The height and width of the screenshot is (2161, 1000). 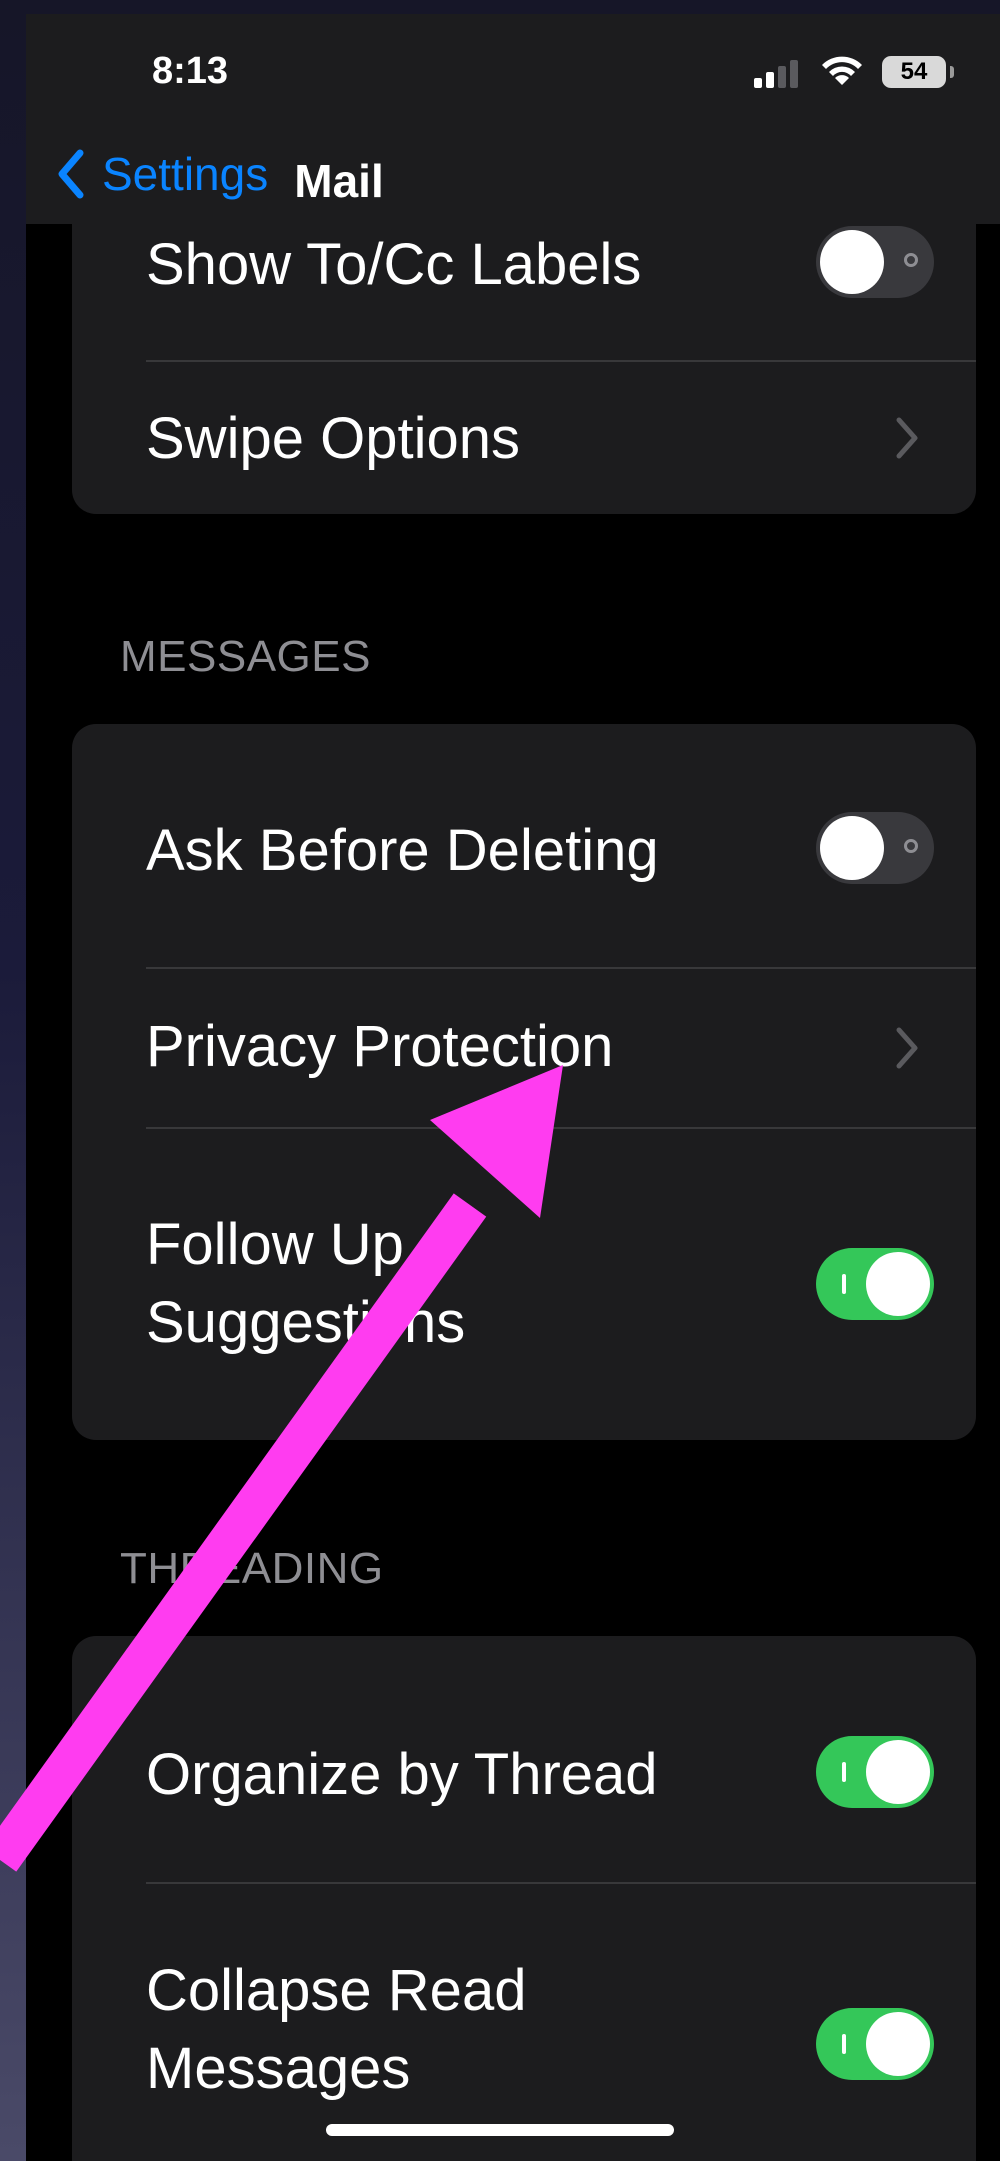 I want to click on follow-up-suggestions-toggle, so click(x=875, y=1284).